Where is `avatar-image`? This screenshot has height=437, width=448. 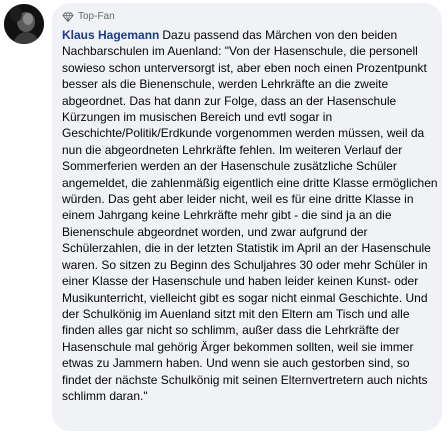
avatar-image is located at coordinates (24, 24).